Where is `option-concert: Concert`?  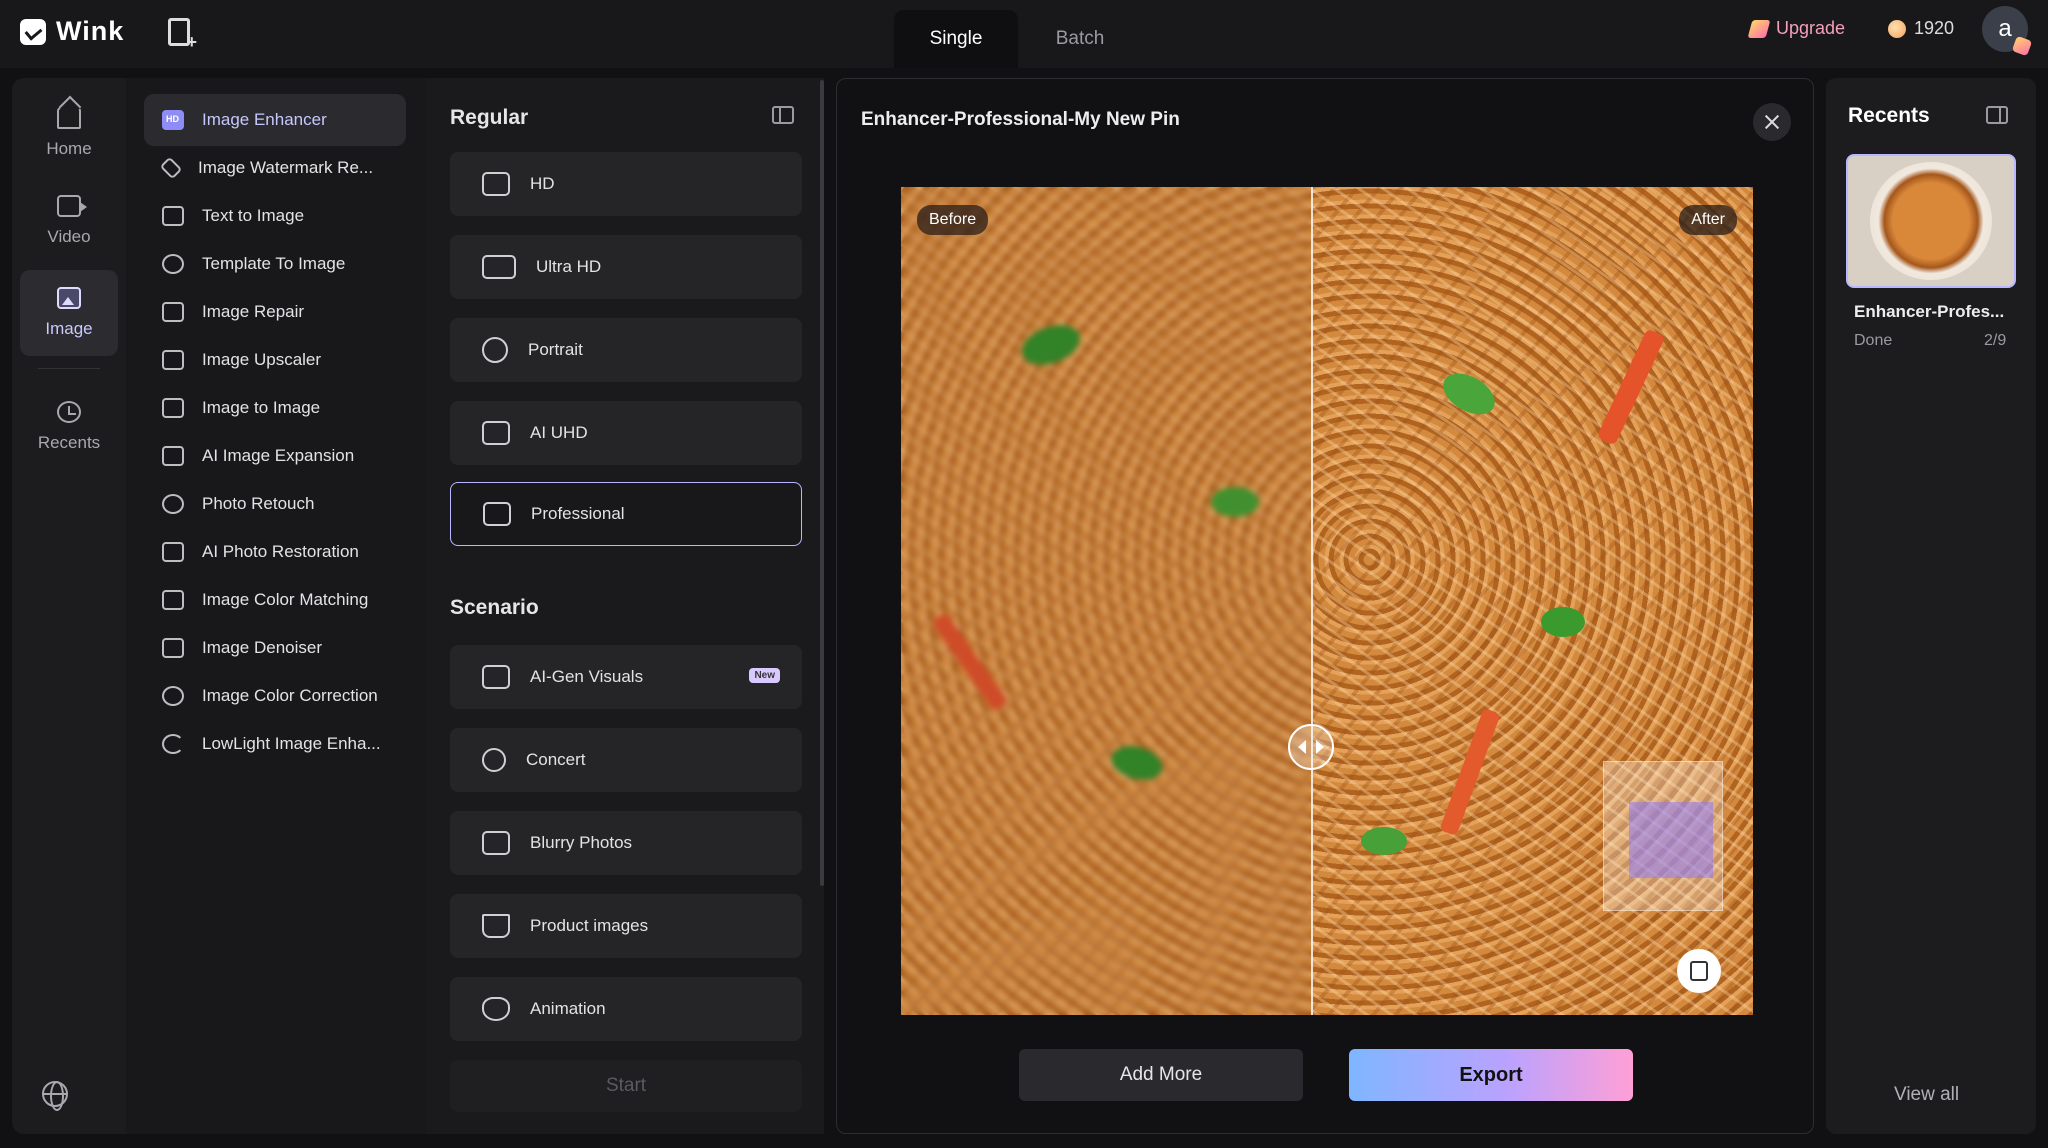 option-concert: Concert is located at coordinates (626, 760).